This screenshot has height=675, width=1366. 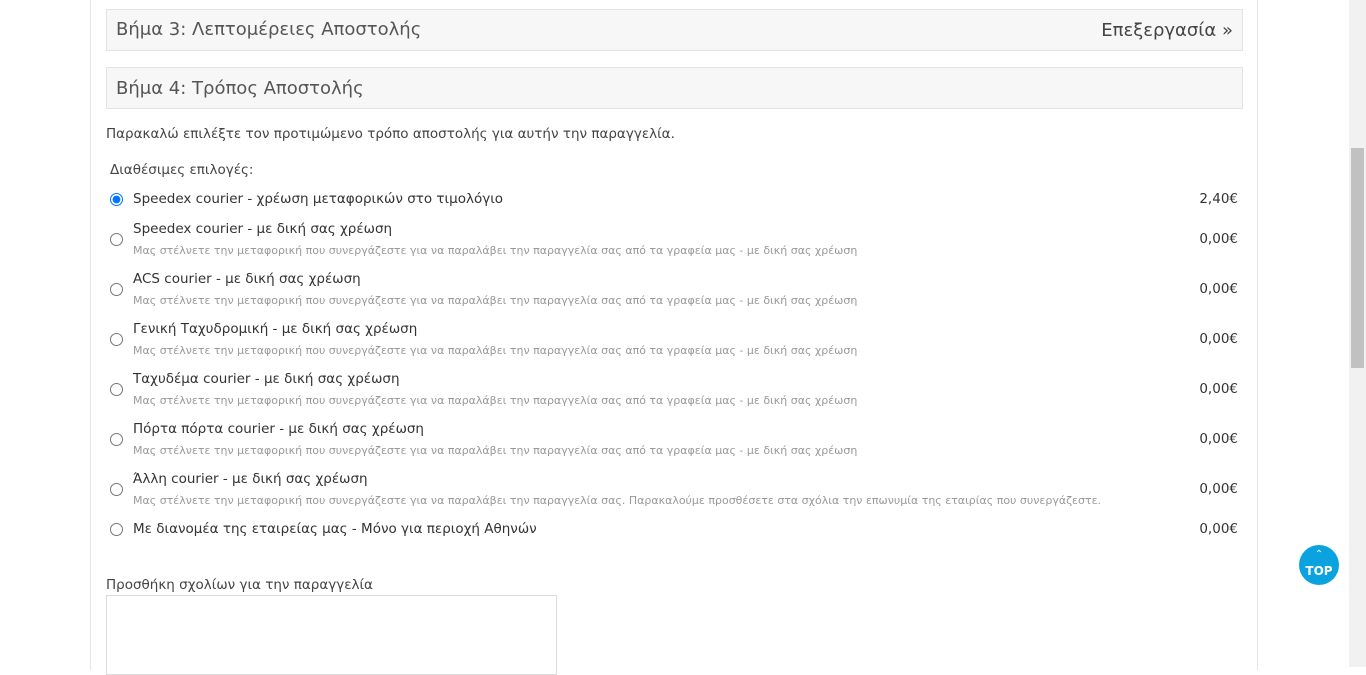 What do you see at coordinates (1319, 571) in the screenshot?
I see `back-to-top-label: TOP` at bounding box center [1319, 571].